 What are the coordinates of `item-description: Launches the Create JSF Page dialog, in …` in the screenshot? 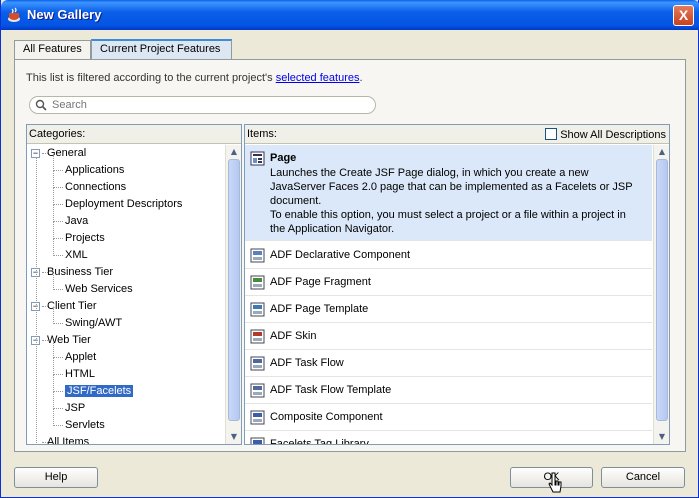 It's located at (451, 187).